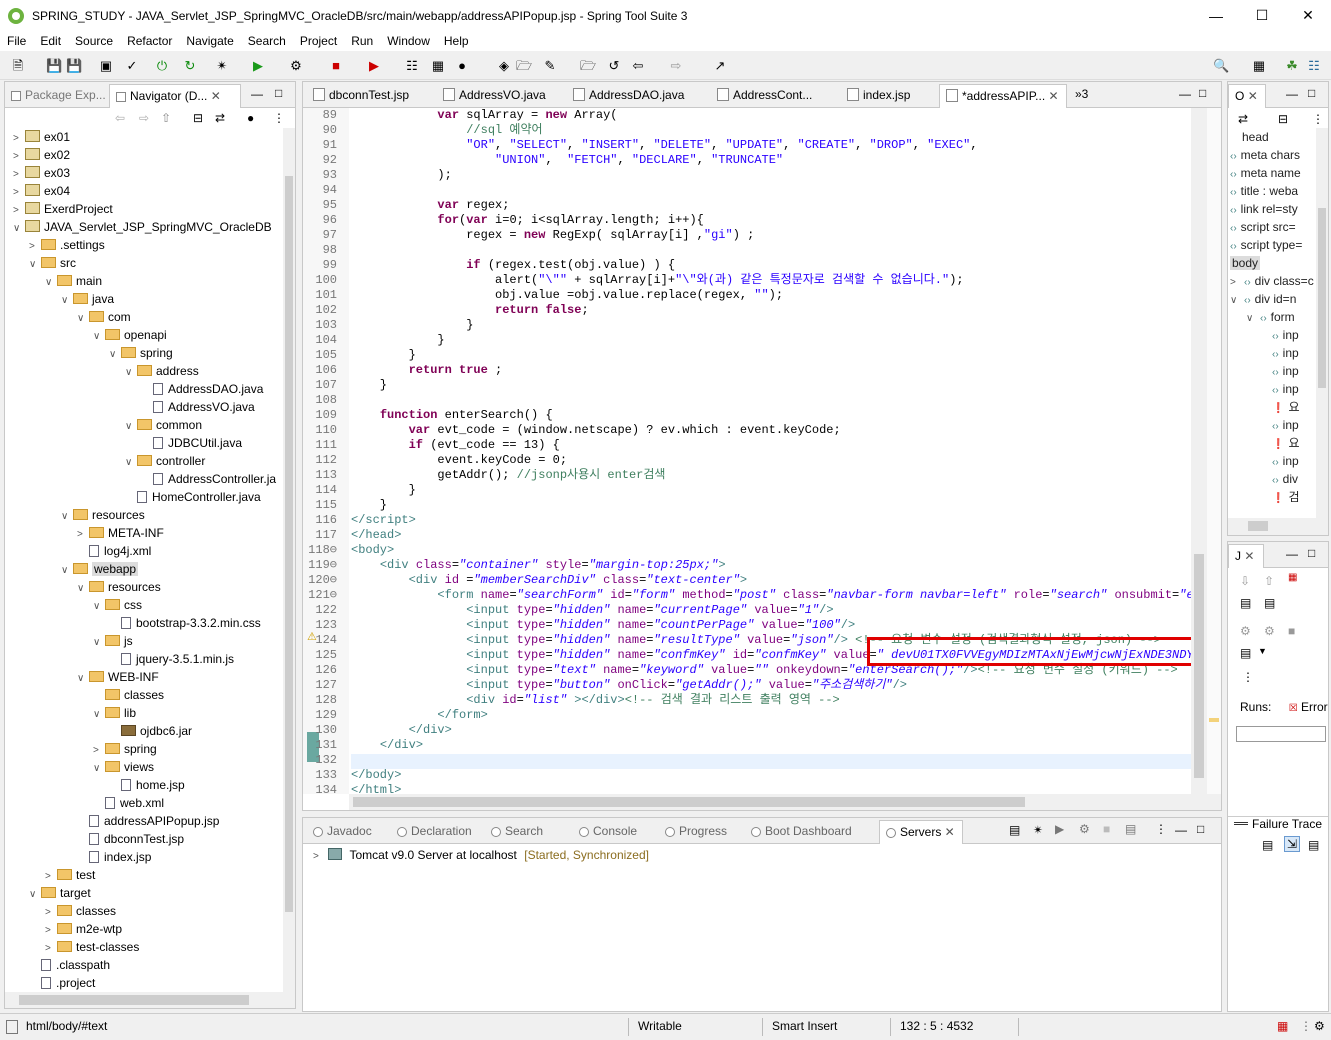  What do you see at coordinates (1248, 677) in the screenshot?
I see `junit-menu-icon: ⋮` at bounding box center [1248, 677].